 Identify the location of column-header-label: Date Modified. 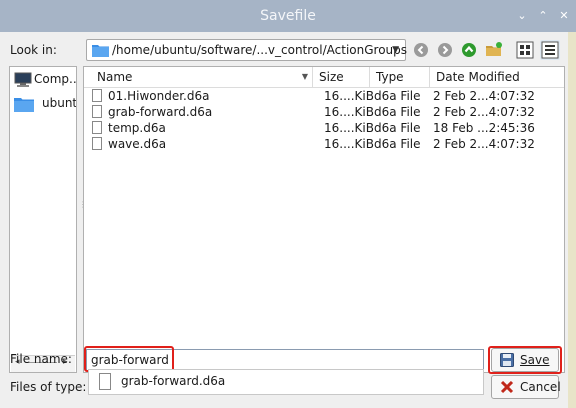
(478, 77).